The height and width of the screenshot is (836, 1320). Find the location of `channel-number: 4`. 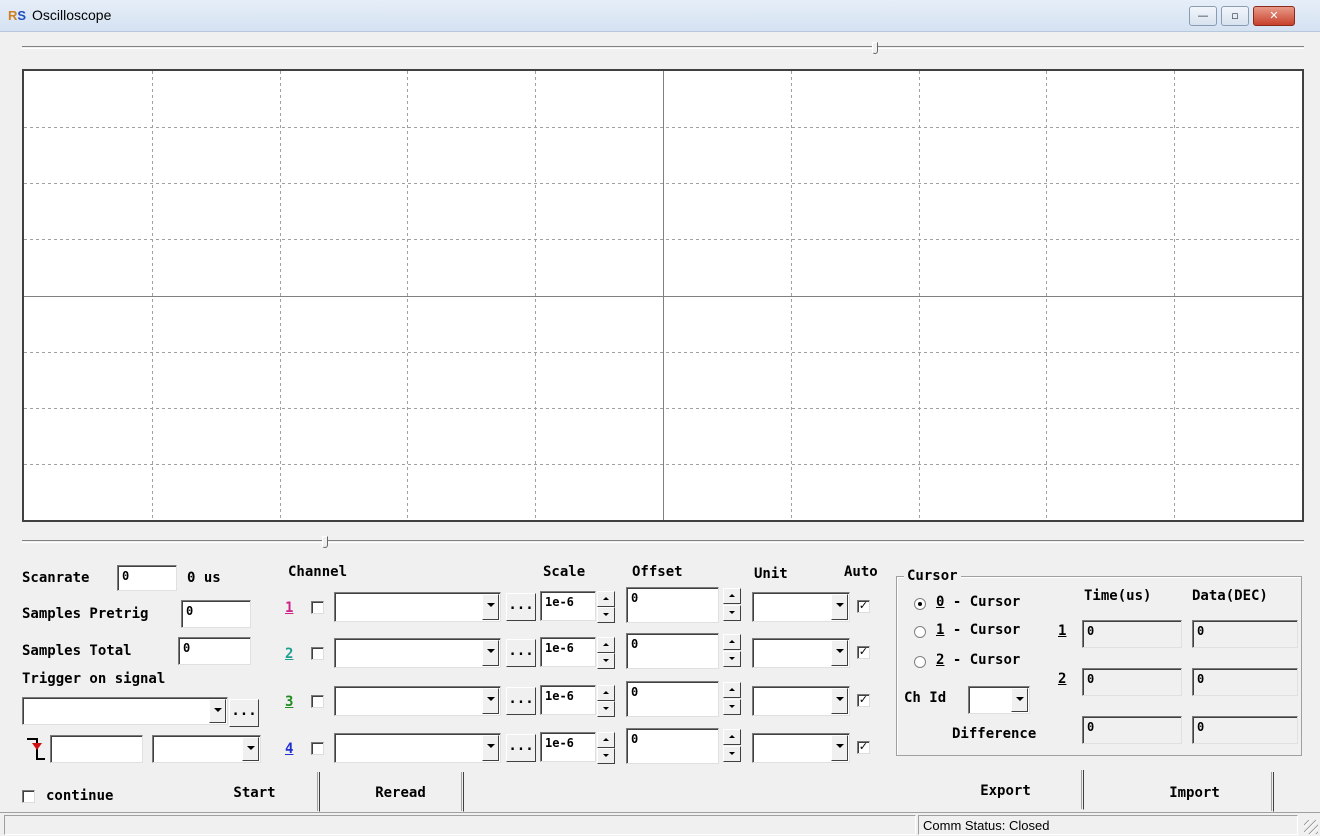

channel-number: 4 is located at coordinates (289, 749).